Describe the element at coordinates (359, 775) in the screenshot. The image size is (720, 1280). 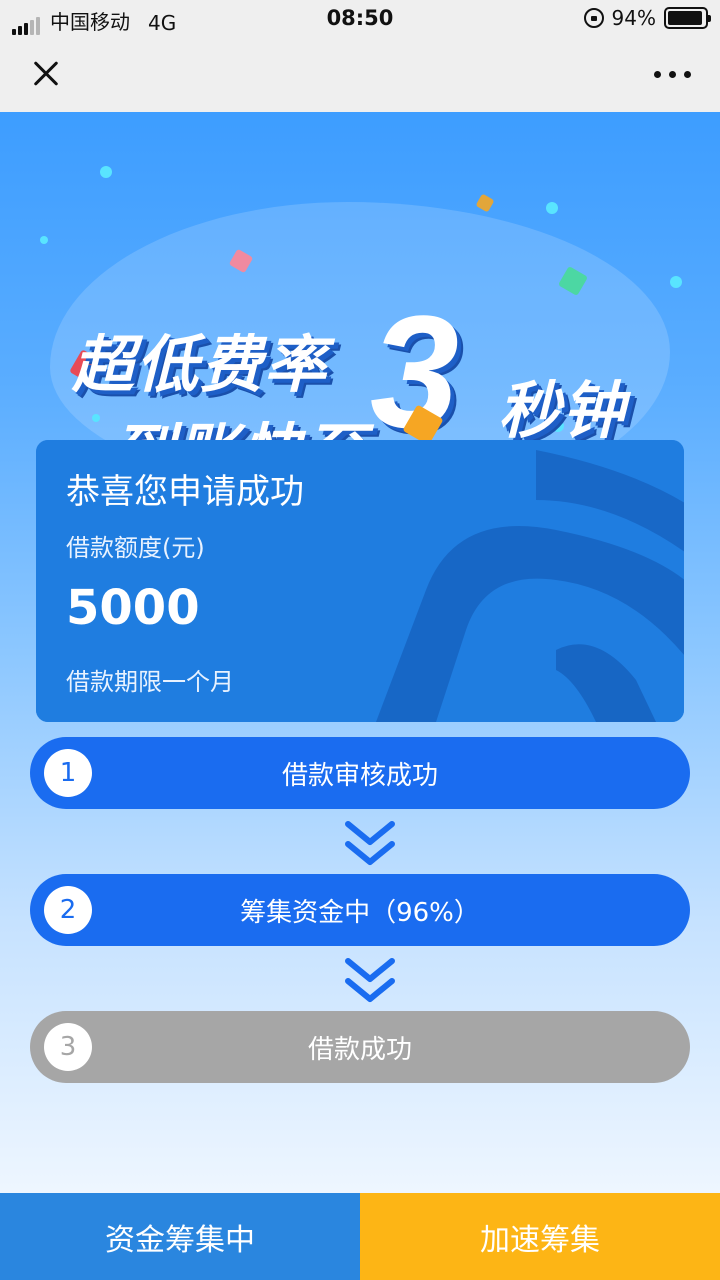
I see `step-1-label: 借款审核成功` at that location.